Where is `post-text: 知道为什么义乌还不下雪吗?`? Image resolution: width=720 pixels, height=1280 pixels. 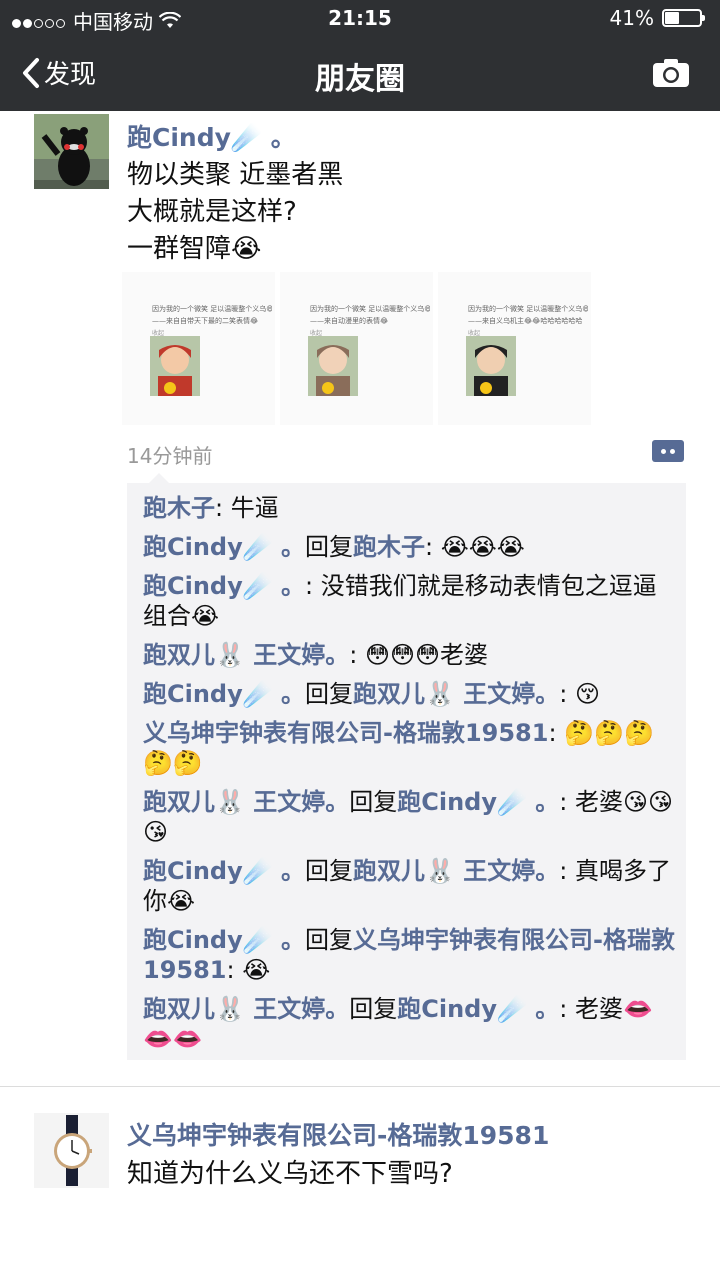
post-text: 知道为什么义乌还不下雪吗? is located at coordinates (290, 1174).